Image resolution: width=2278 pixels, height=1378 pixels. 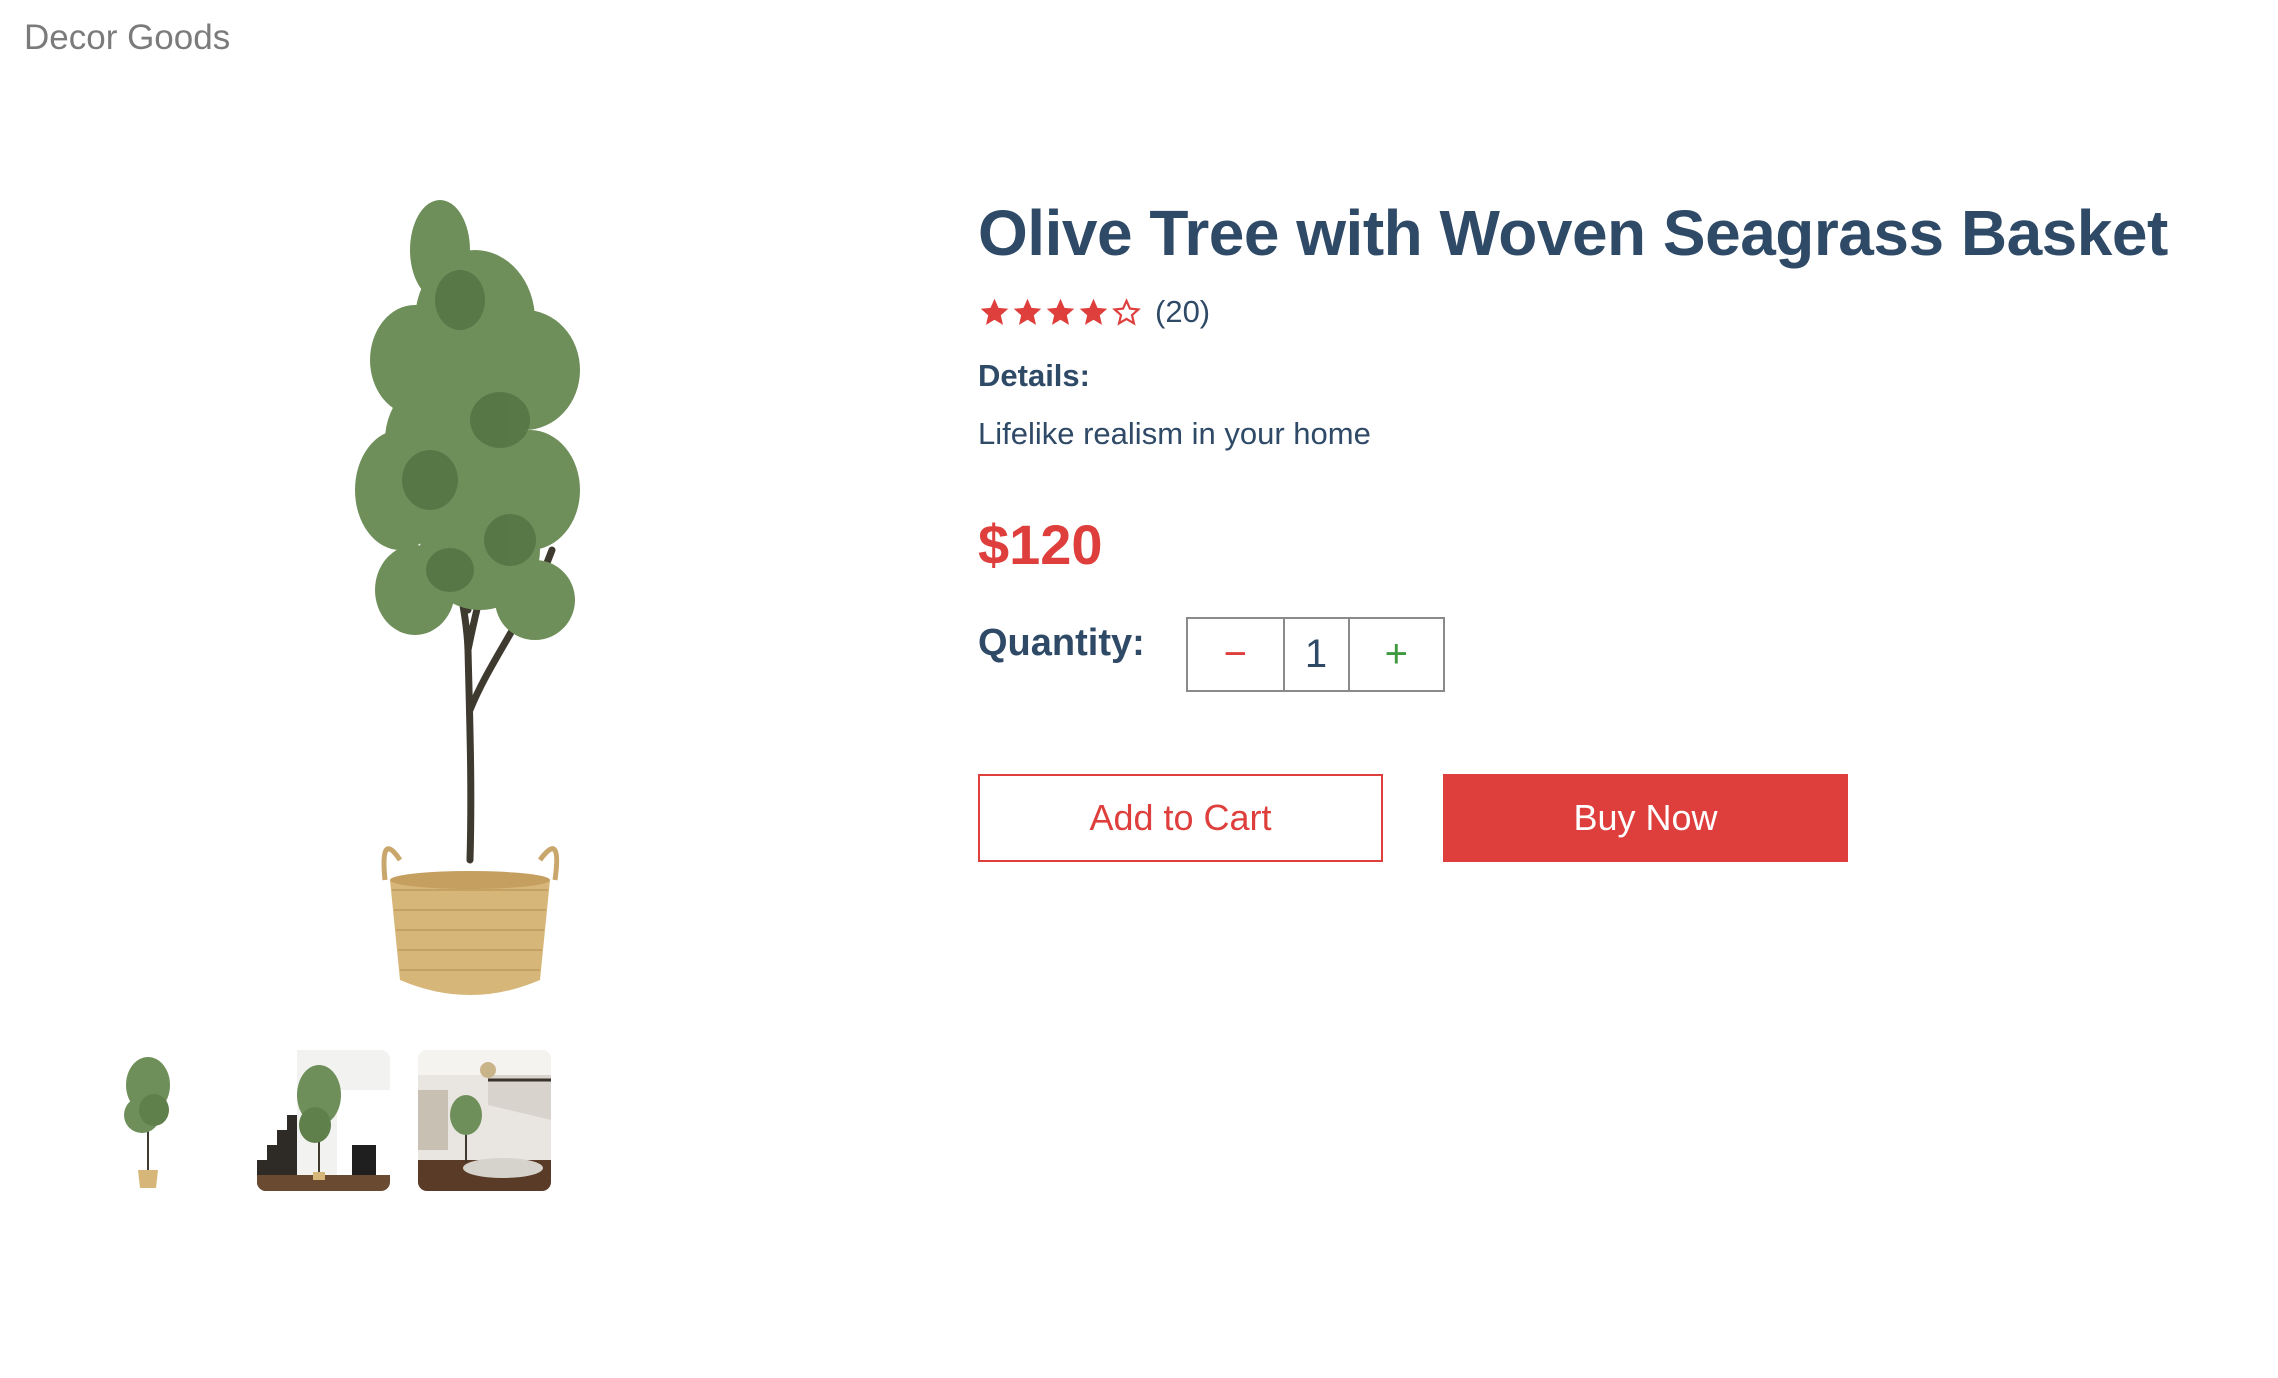 What do you see at coordinates (1061, 643) in the screenshot?
I see `quantity-label: Quantity:` at bounding box center [1061, 643].